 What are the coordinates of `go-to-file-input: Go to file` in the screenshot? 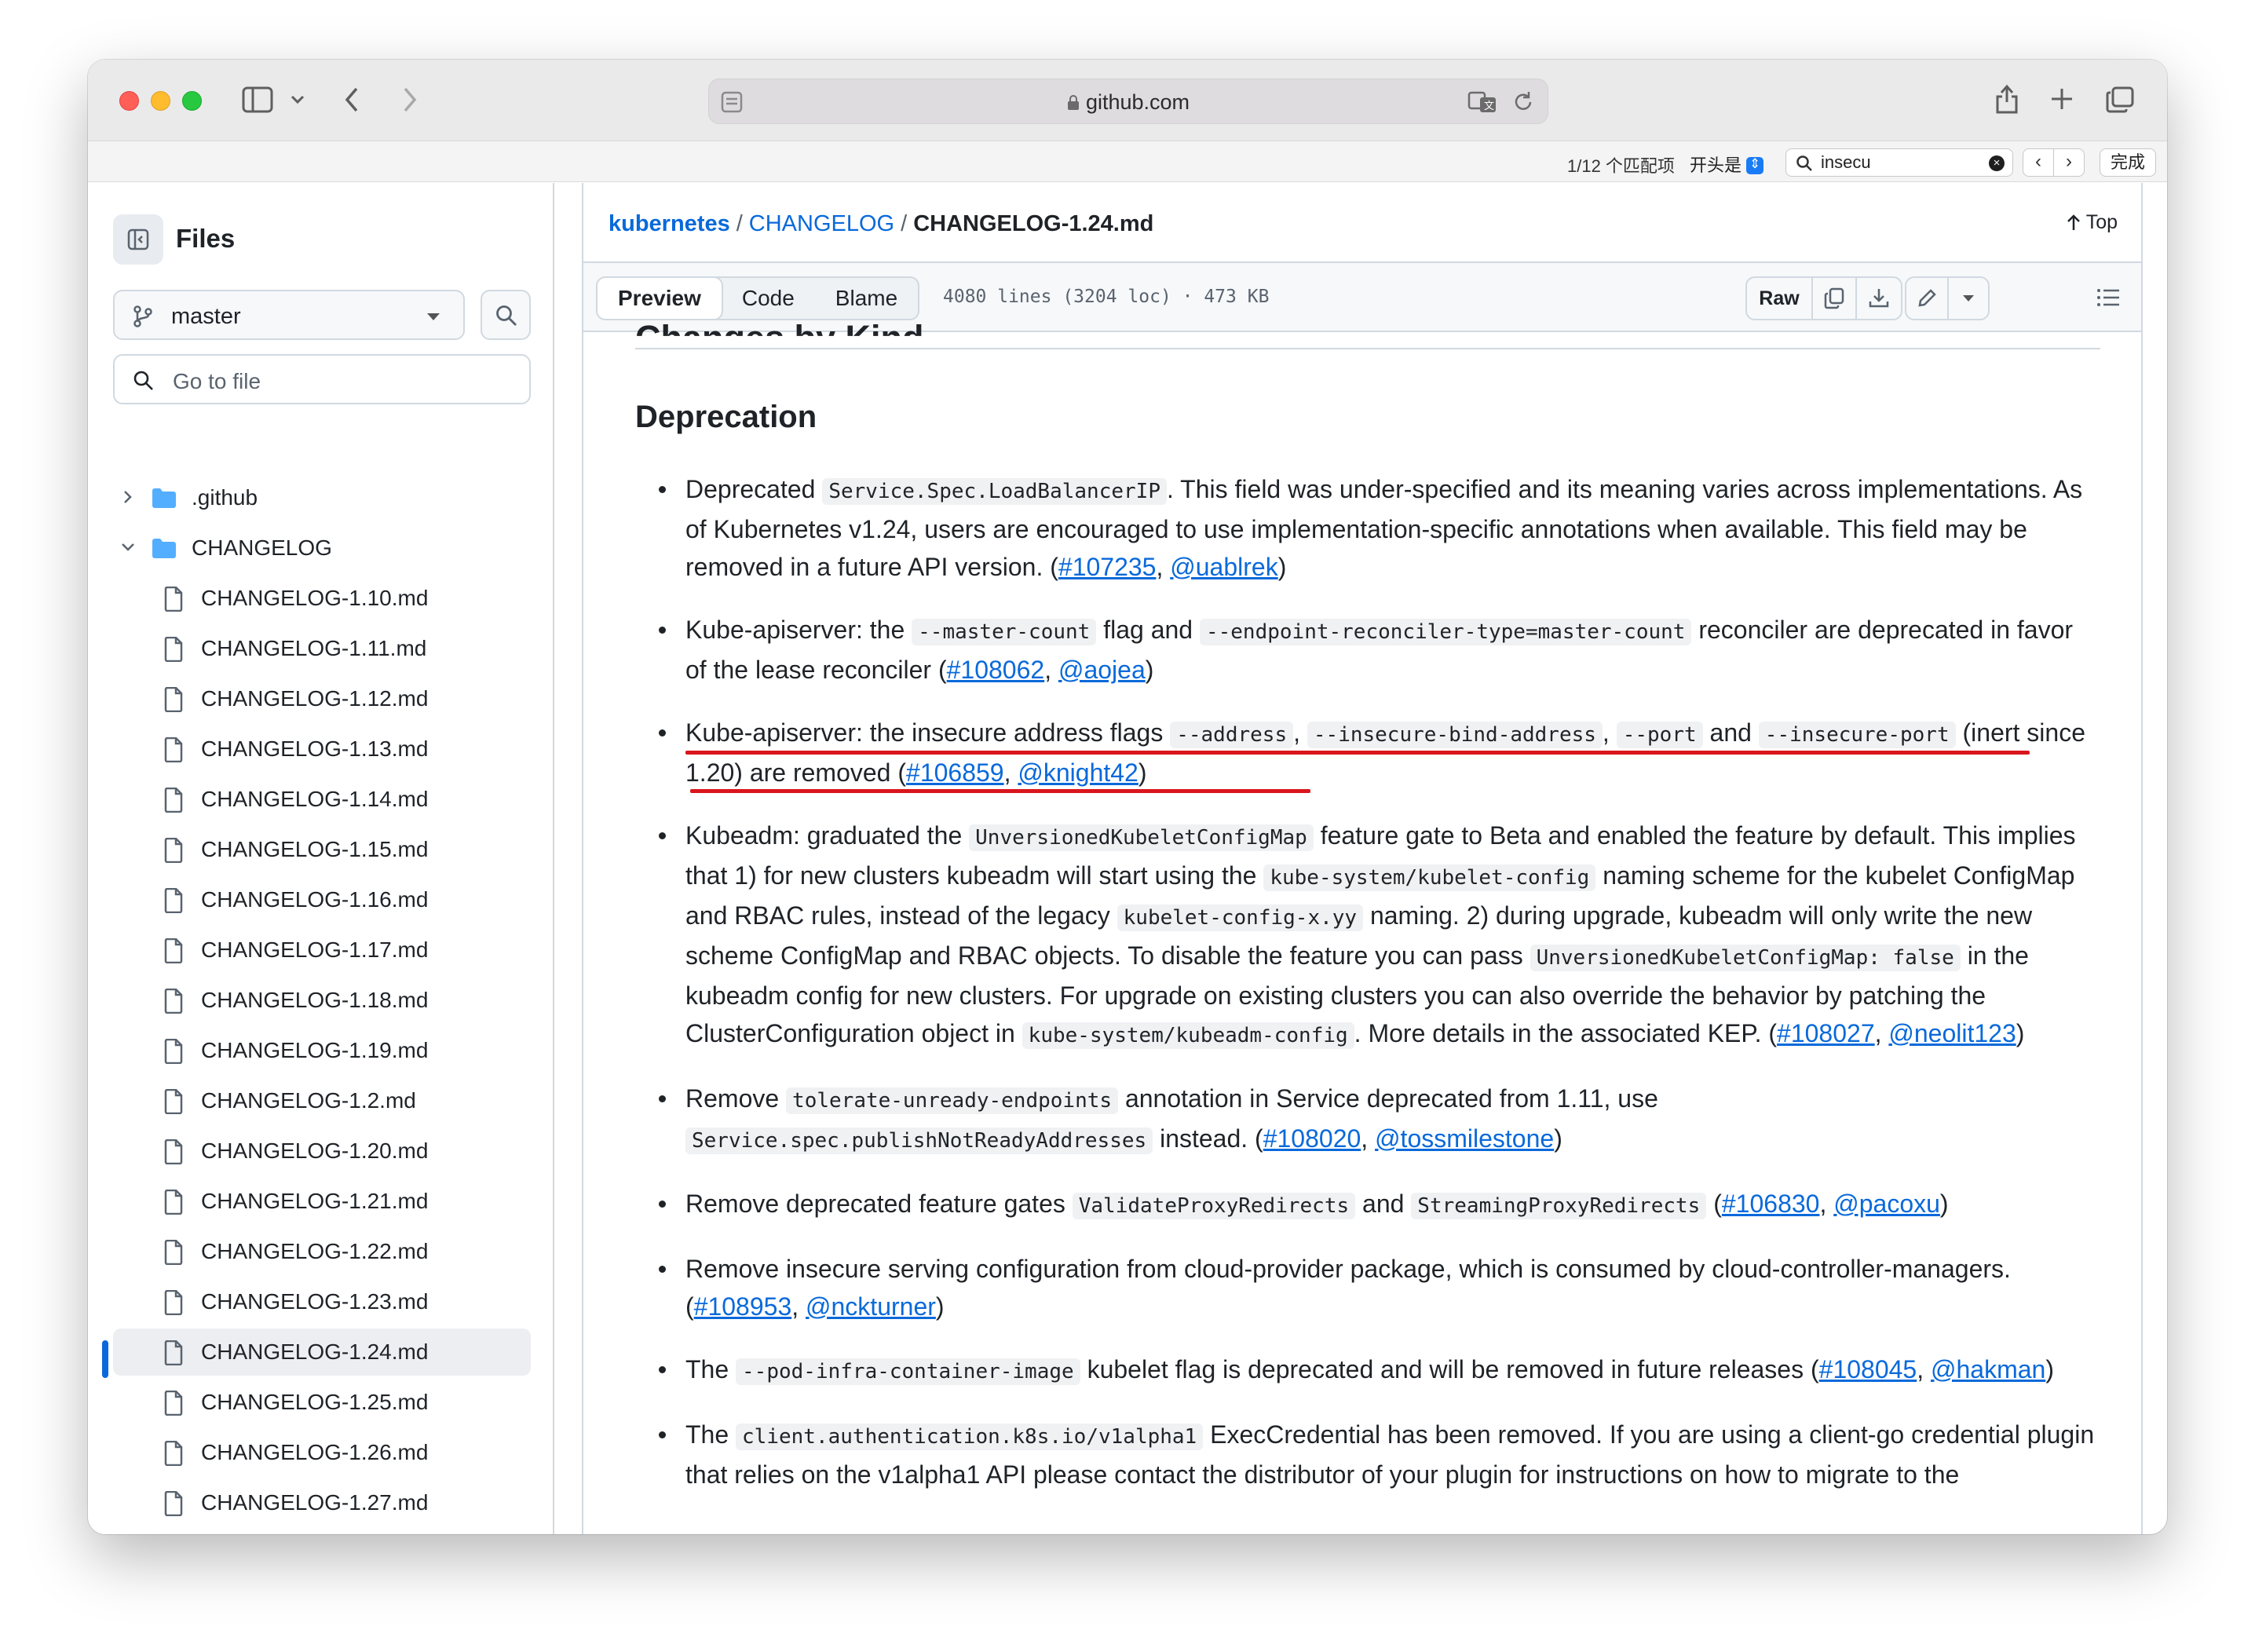 It's located at (322, 379).